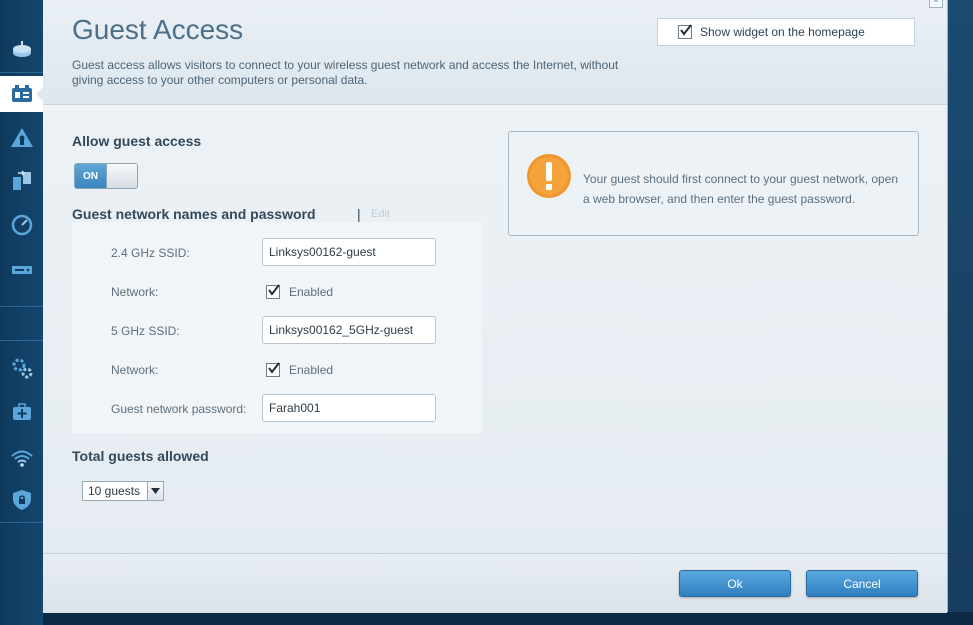  Describe the element at coordinates (145, 331) in the screenshot. I see `ssid5-label: 5 GHz SSID:` at that location.